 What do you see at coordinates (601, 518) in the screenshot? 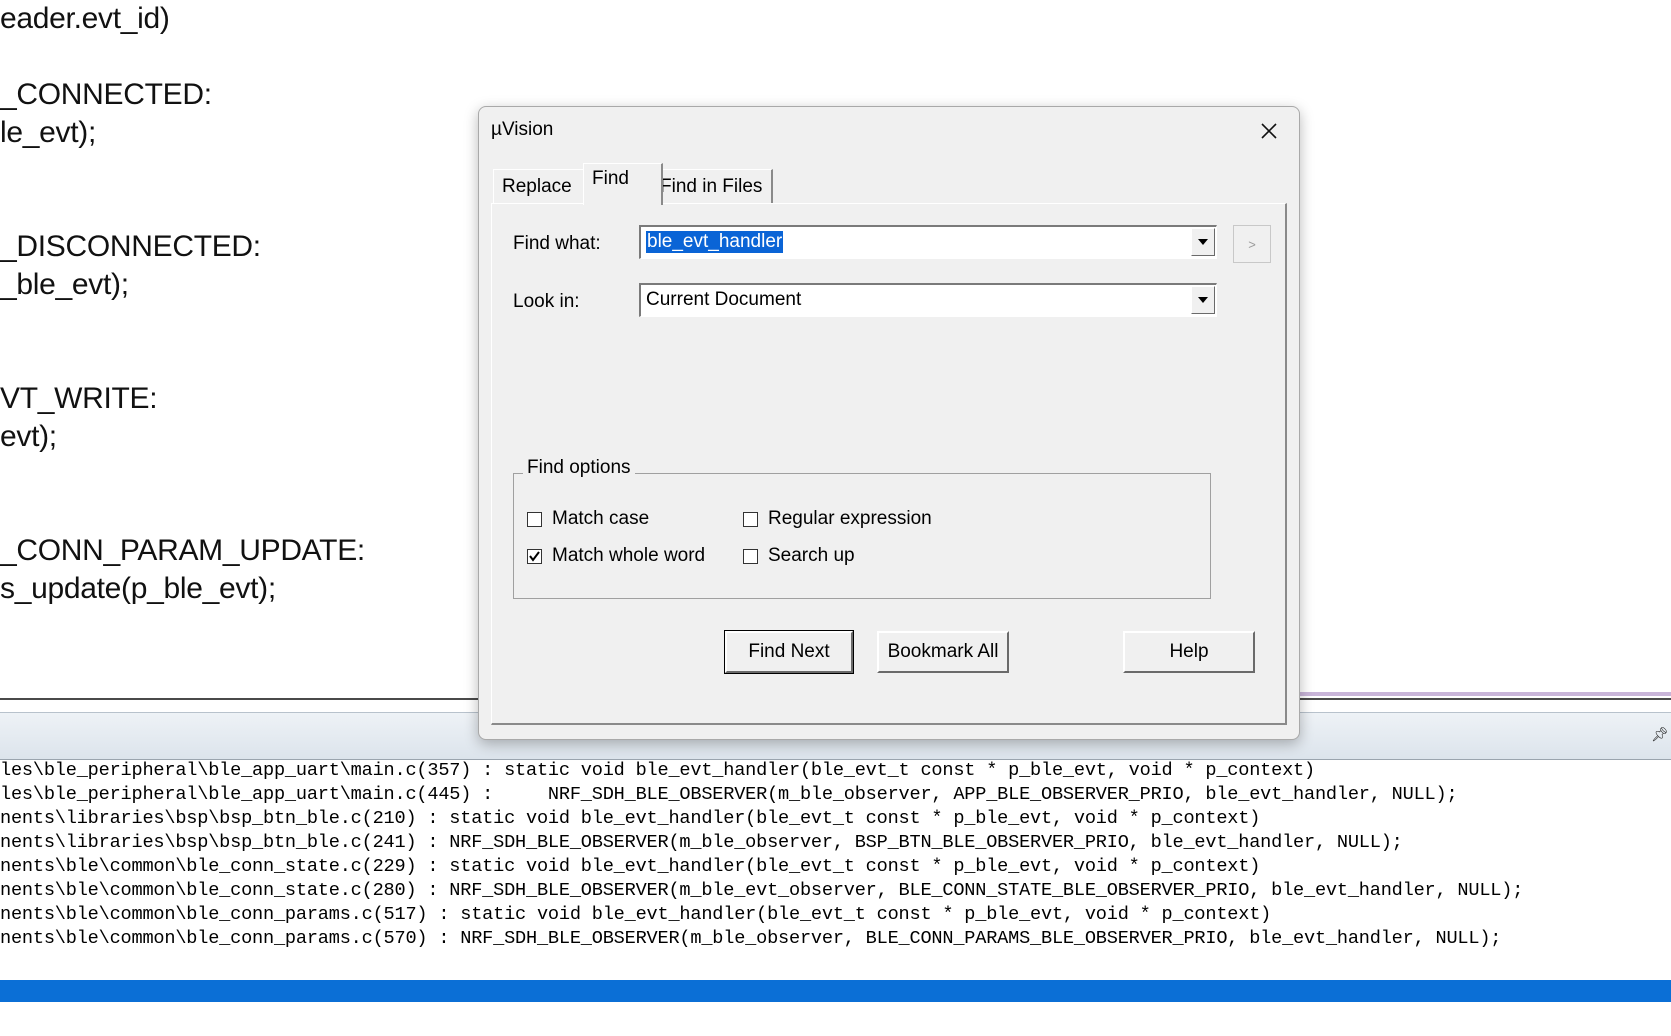
I see `match-case-label: Match case` at bounding box center [601, 518].